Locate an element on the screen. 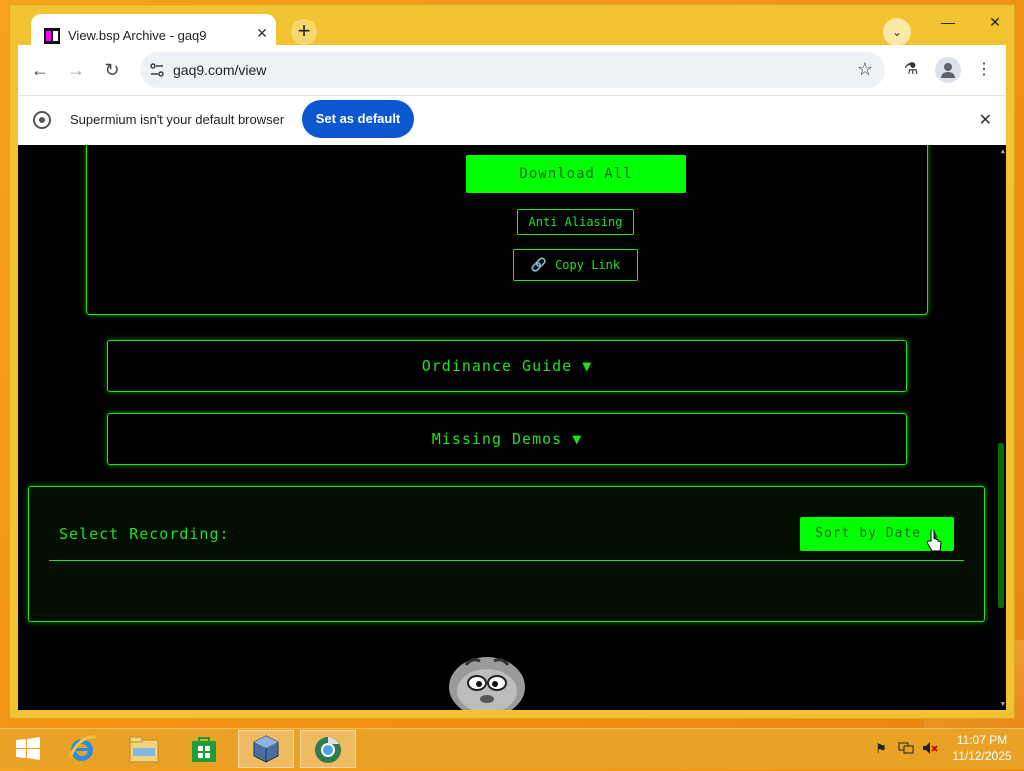 The width and height of the screenshot is (1024, 771). new-tab-button: + is located at coordinates (304, 32).